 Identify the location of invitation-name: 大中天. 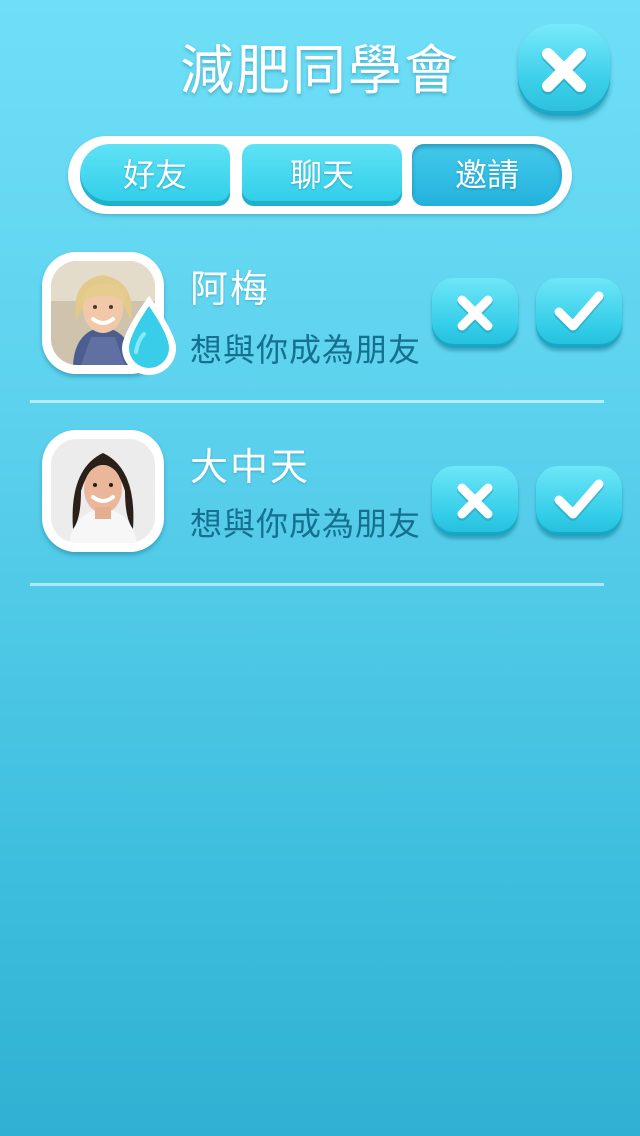
(250, 467).